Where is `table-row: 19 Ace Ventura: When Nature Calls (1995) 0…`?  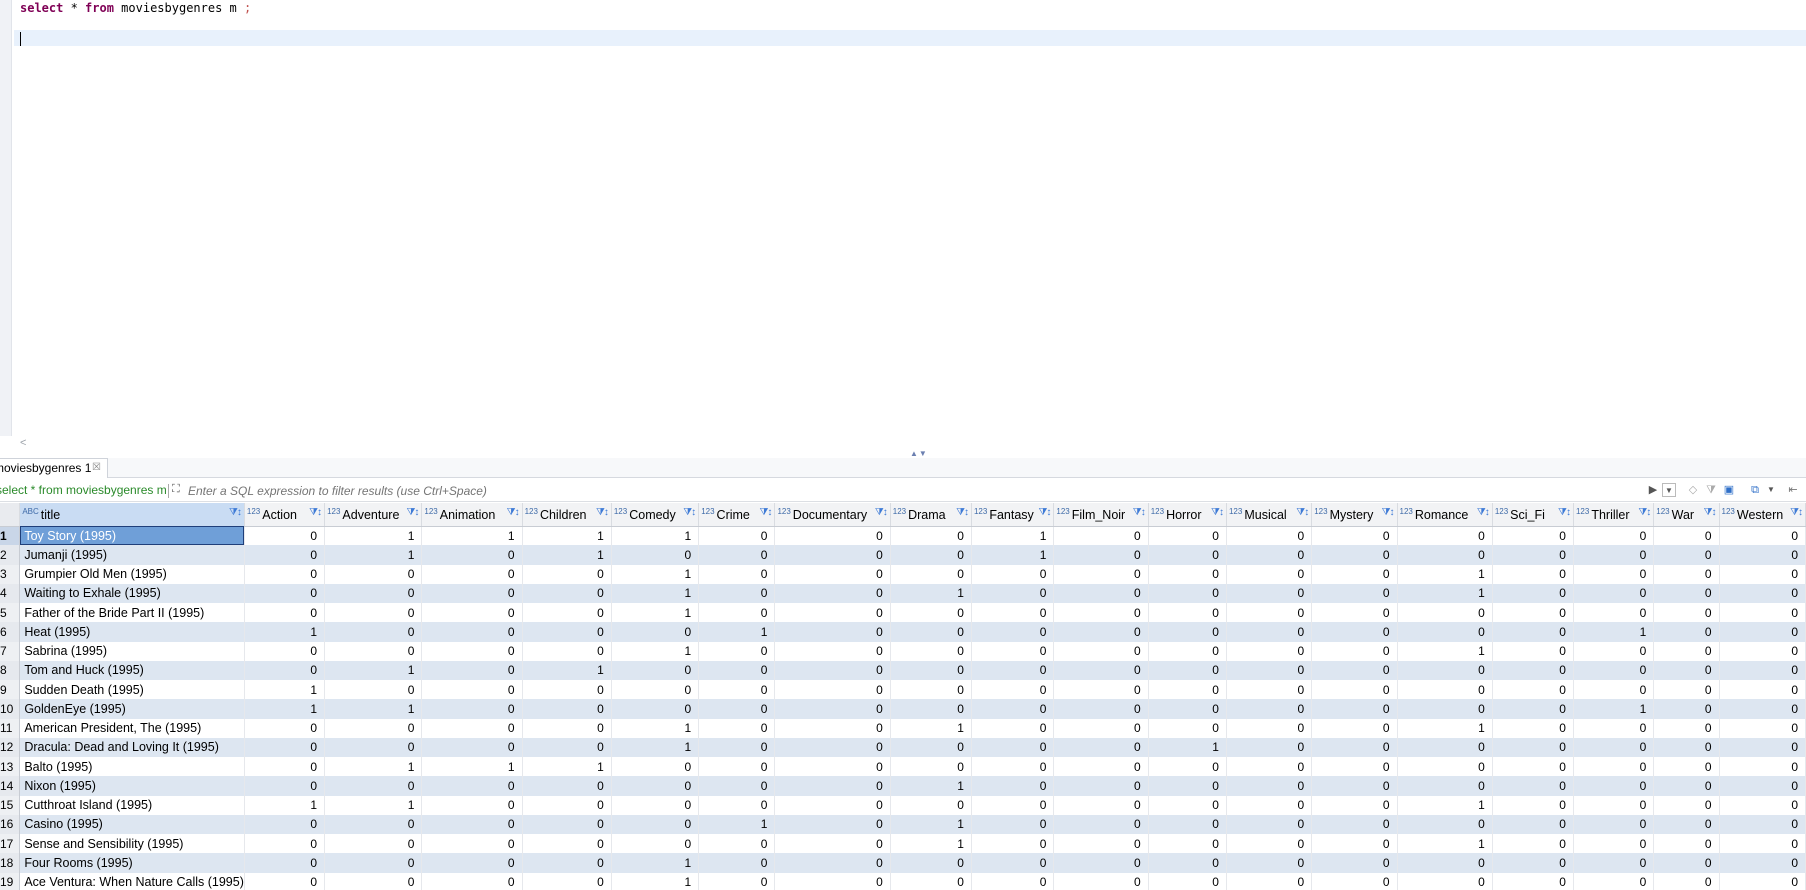 table-row: 19 Ace Ventura: When Nature Calls (1995) 0… is located at coordinates (903, 881).